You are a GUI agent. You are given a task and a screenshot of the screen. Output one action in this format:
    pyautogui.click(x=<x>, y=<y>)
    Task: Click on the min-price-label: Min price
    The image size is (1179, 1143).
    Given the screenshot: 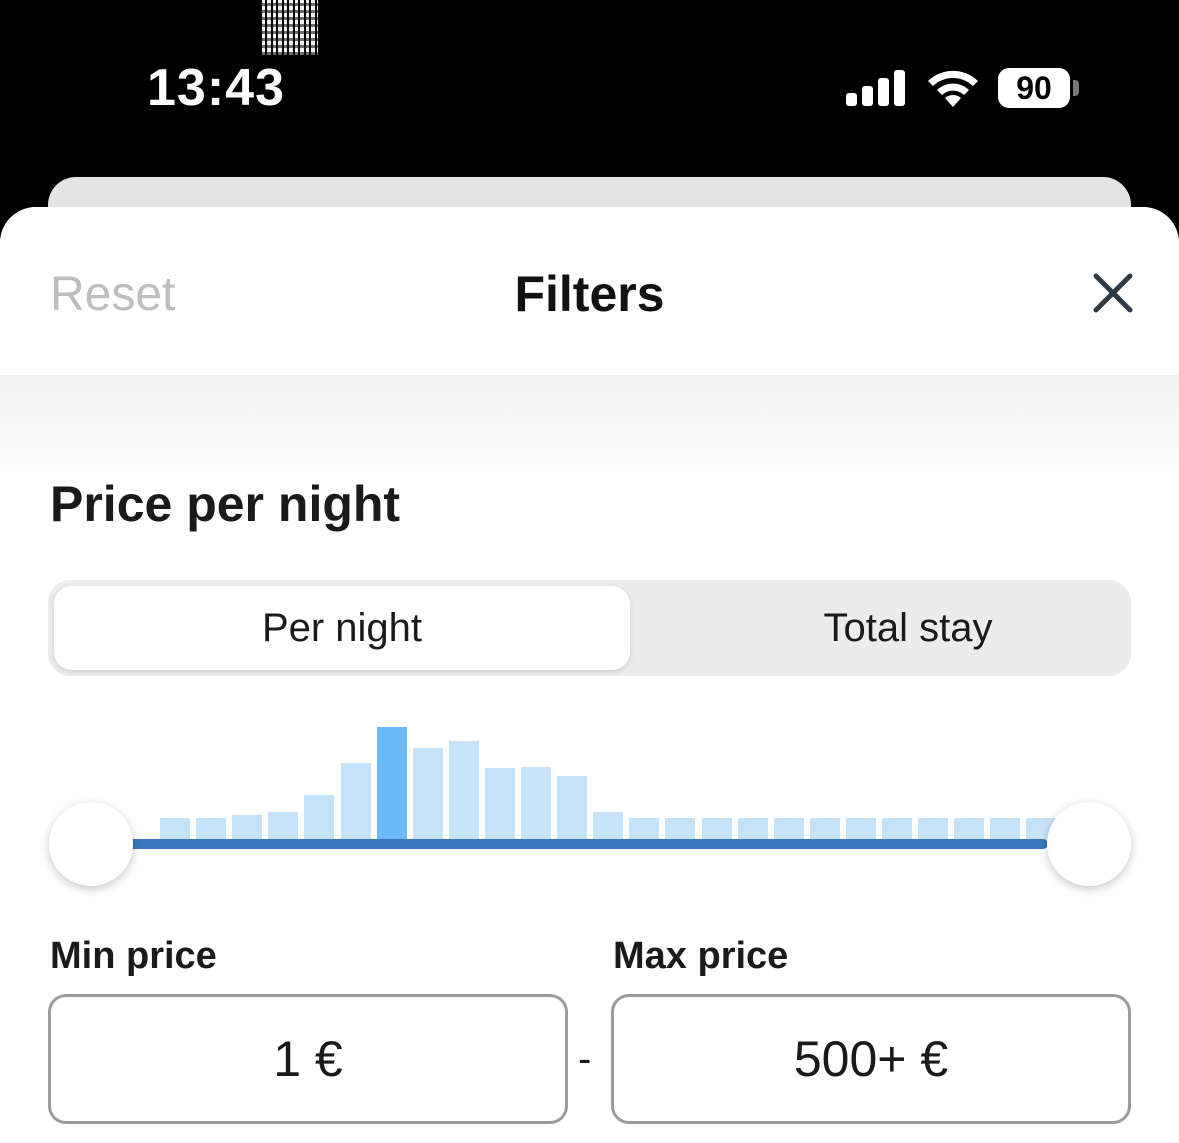 What is the action you would take?
    pyautogui.click(x=133, y=956)
    